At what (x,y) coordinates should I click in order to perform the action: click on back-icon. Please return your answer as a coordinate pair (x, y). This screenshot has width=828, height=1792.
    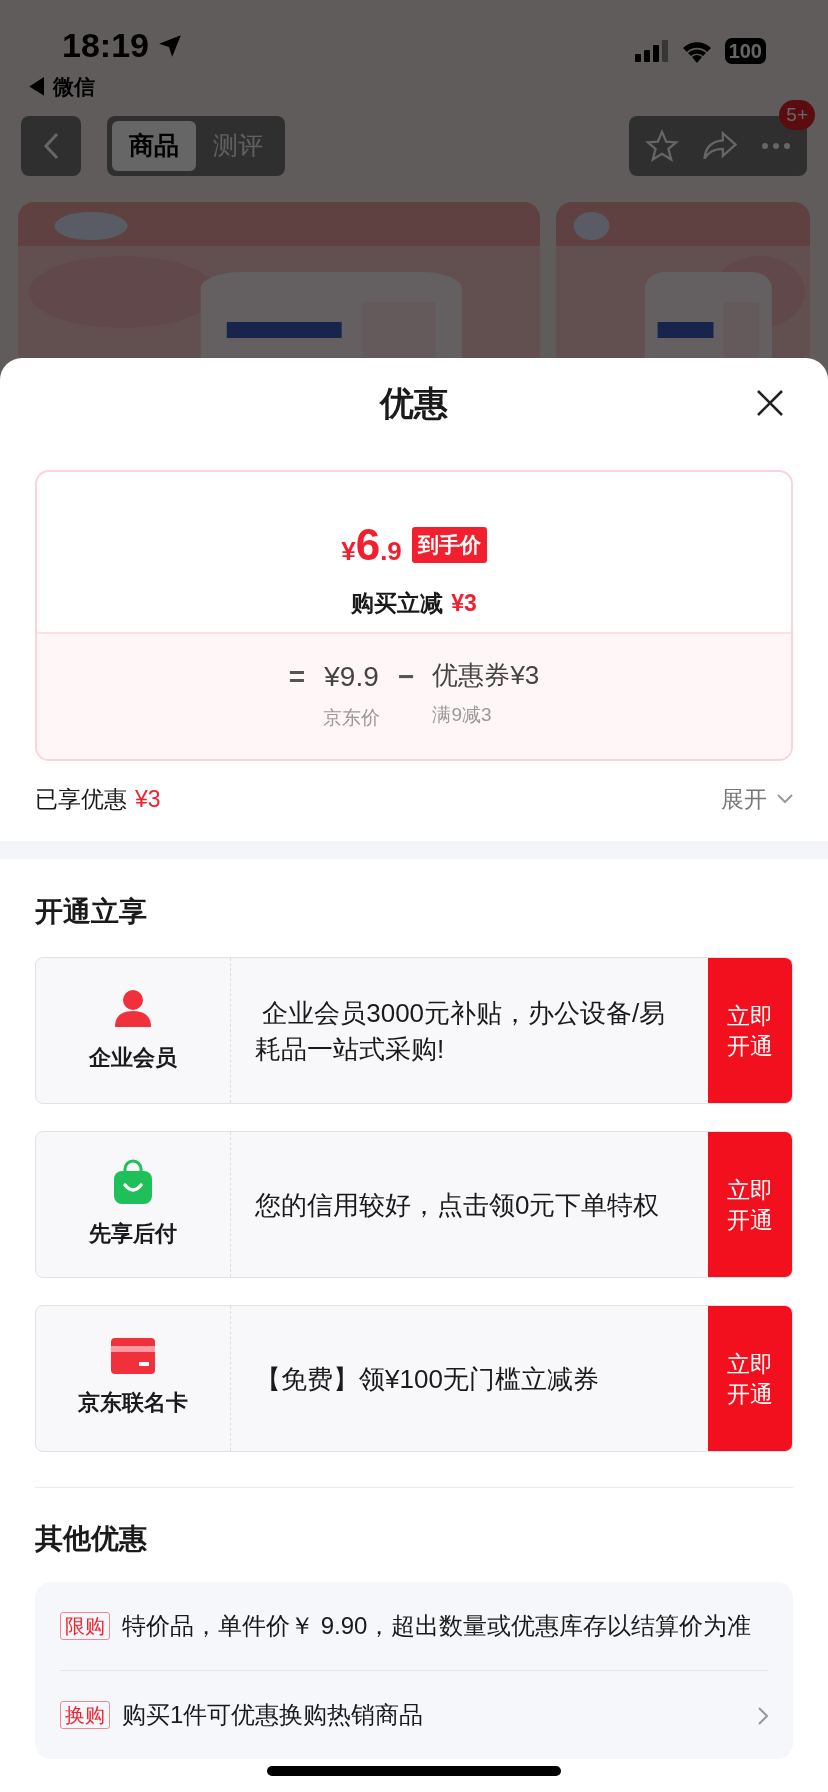
    Looking at the image, I should click on (51, 146).